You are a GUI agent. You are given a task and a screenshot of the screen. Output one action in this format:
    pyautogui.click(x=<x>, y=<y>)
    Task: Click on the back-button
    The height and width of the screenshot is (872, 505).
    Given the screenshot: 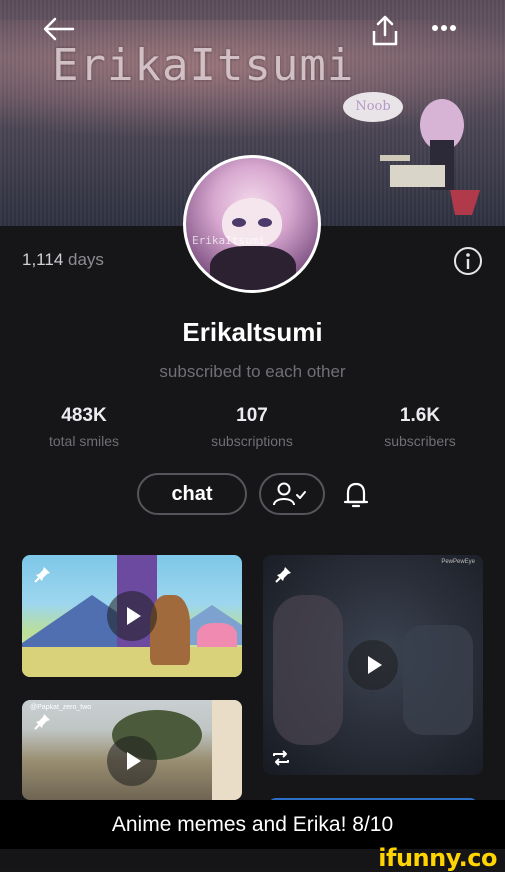 What is the action you would take?
    pyautogui.click(x=58, y=29)
    